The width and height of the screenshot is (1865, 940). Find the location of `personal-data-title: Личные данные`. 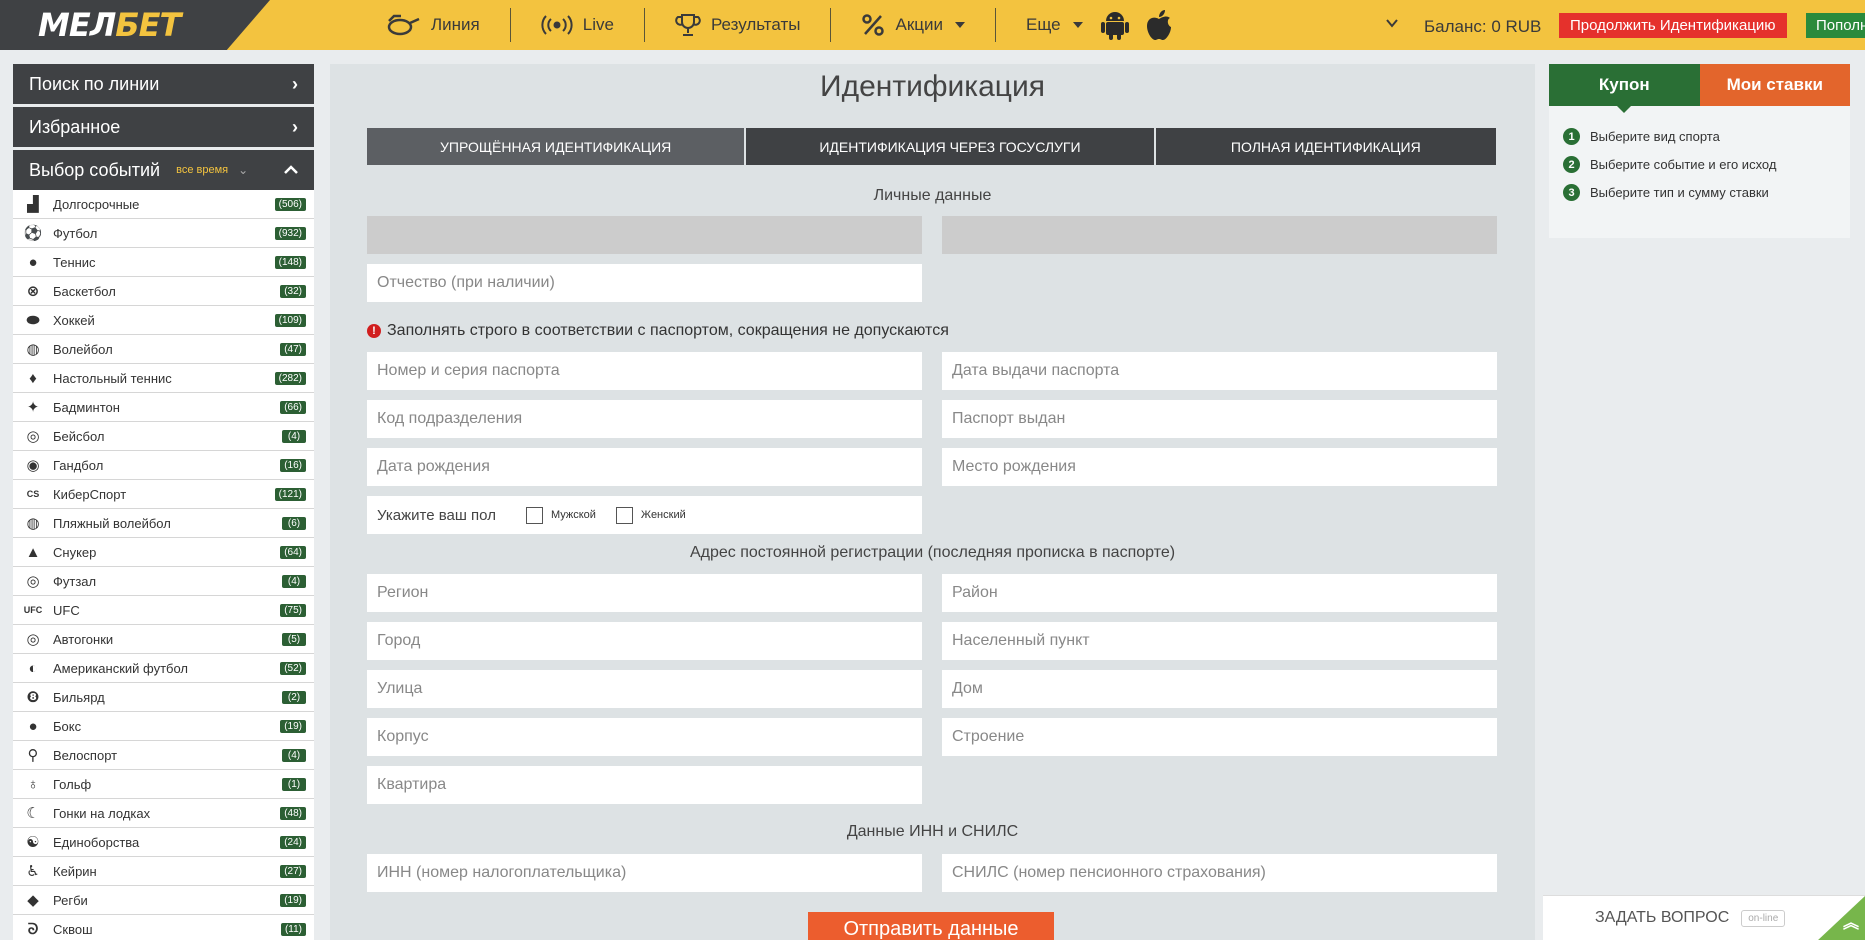

personal-data-title: Личные данные is located at coordinates (932, 195).